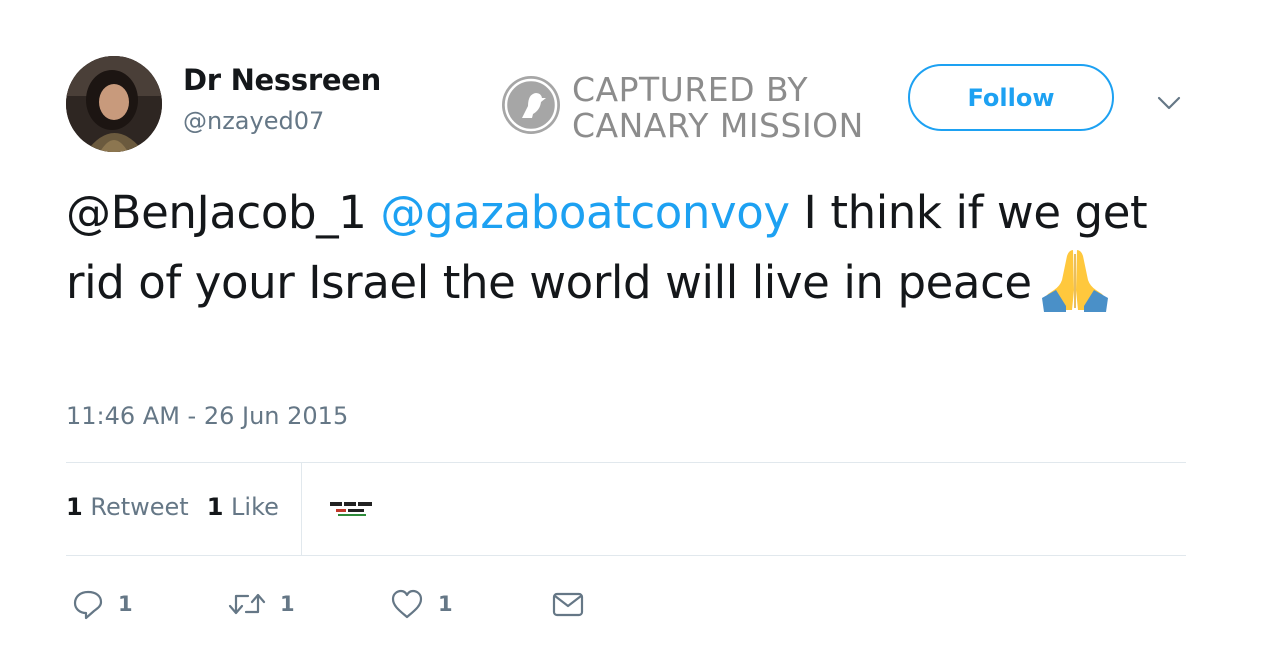 The height and width of the screenshot is (669, 1263). Describe the element at coordinates (282, 80) in the screenshot. I see `display-name: Dr Nessreen` at that location.